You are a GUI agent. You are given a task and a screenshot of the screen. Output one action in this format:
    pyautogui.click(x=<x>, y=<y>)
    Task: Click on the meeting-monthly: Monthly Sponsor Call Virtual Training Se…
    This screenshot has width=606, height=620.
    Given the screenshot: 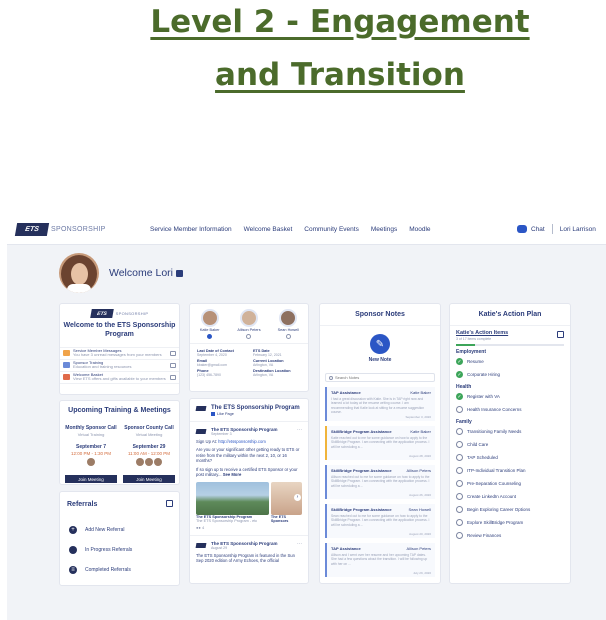 What is the action you would take?
    pyautogui.click(x=91, y=453)
    